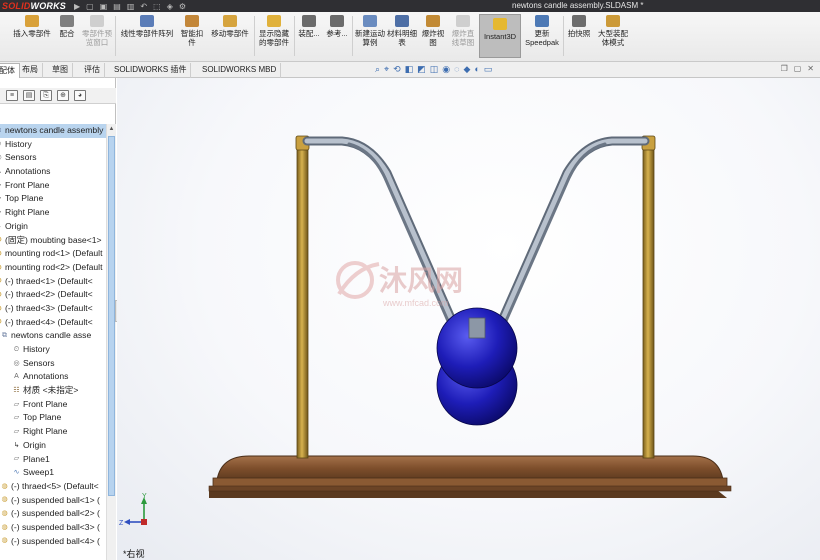 The height and width of the screenshot is (560, 820). What do you see at coordinates (67, 26) in the screenshot?
I see `mate-button: 配合` at bounding box center [67, 26].